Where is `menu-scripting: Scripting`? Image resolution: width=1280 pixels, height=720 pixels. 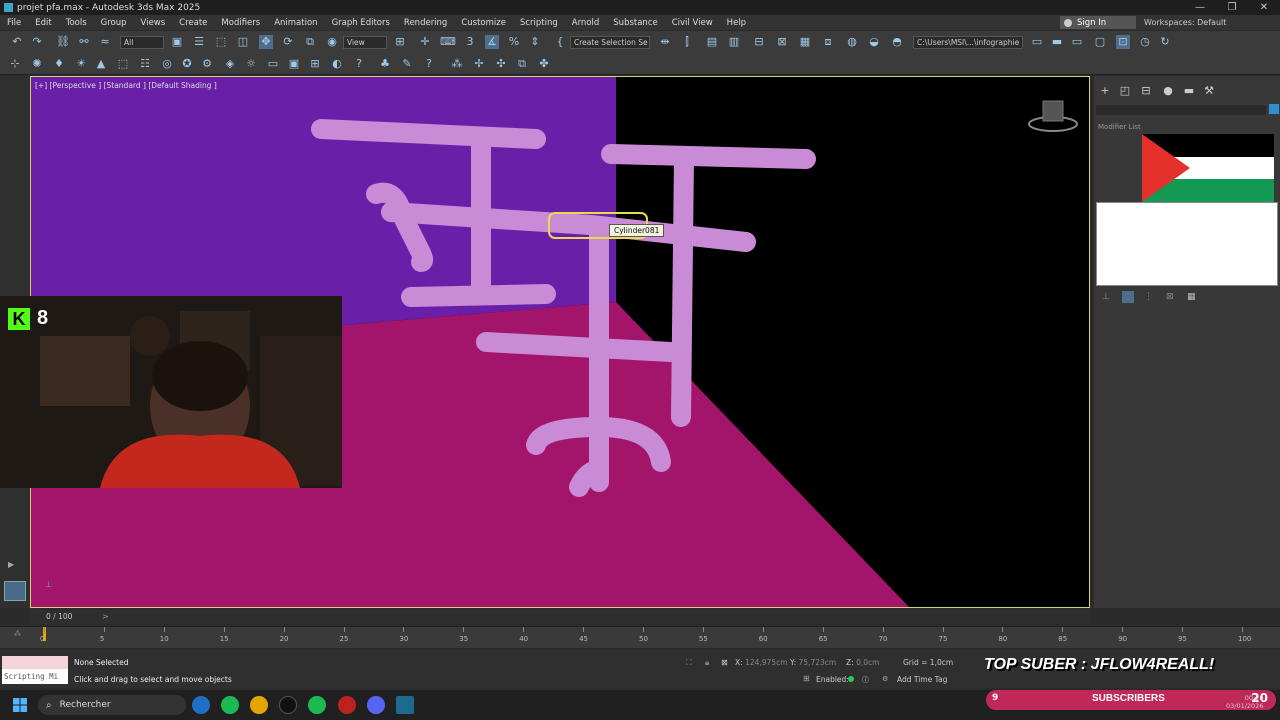 menu-scripting: Scripting is located at coordinates (539, 23).